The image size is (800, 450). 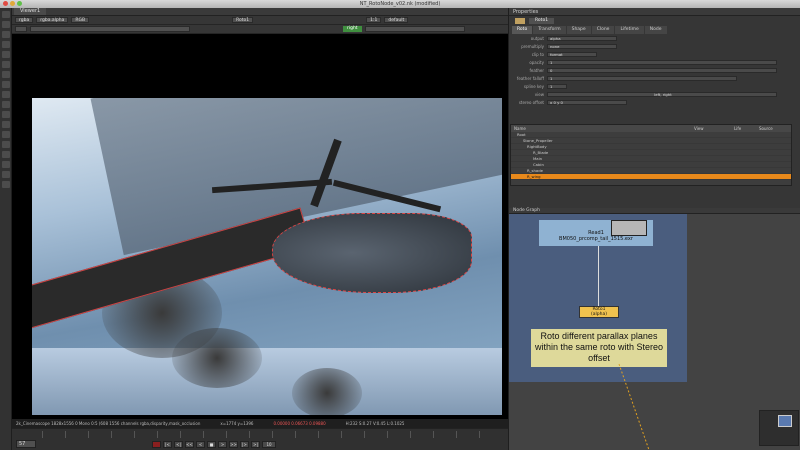 I want to click on viewer-tabbar: Viewer1, so click(x=260, y=12).